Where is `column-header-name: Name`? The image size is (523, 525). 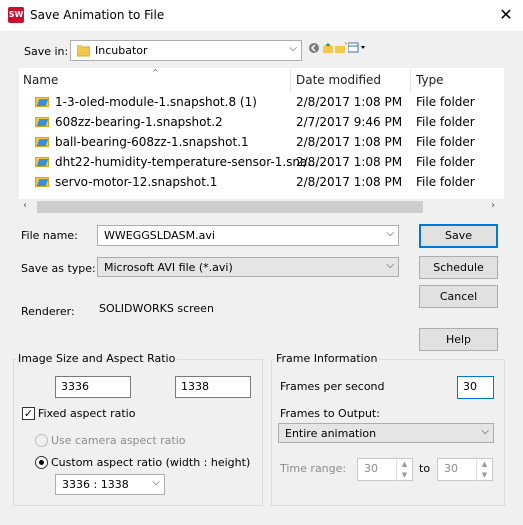 column-header-name: Name is located at coordinates (40, 80).